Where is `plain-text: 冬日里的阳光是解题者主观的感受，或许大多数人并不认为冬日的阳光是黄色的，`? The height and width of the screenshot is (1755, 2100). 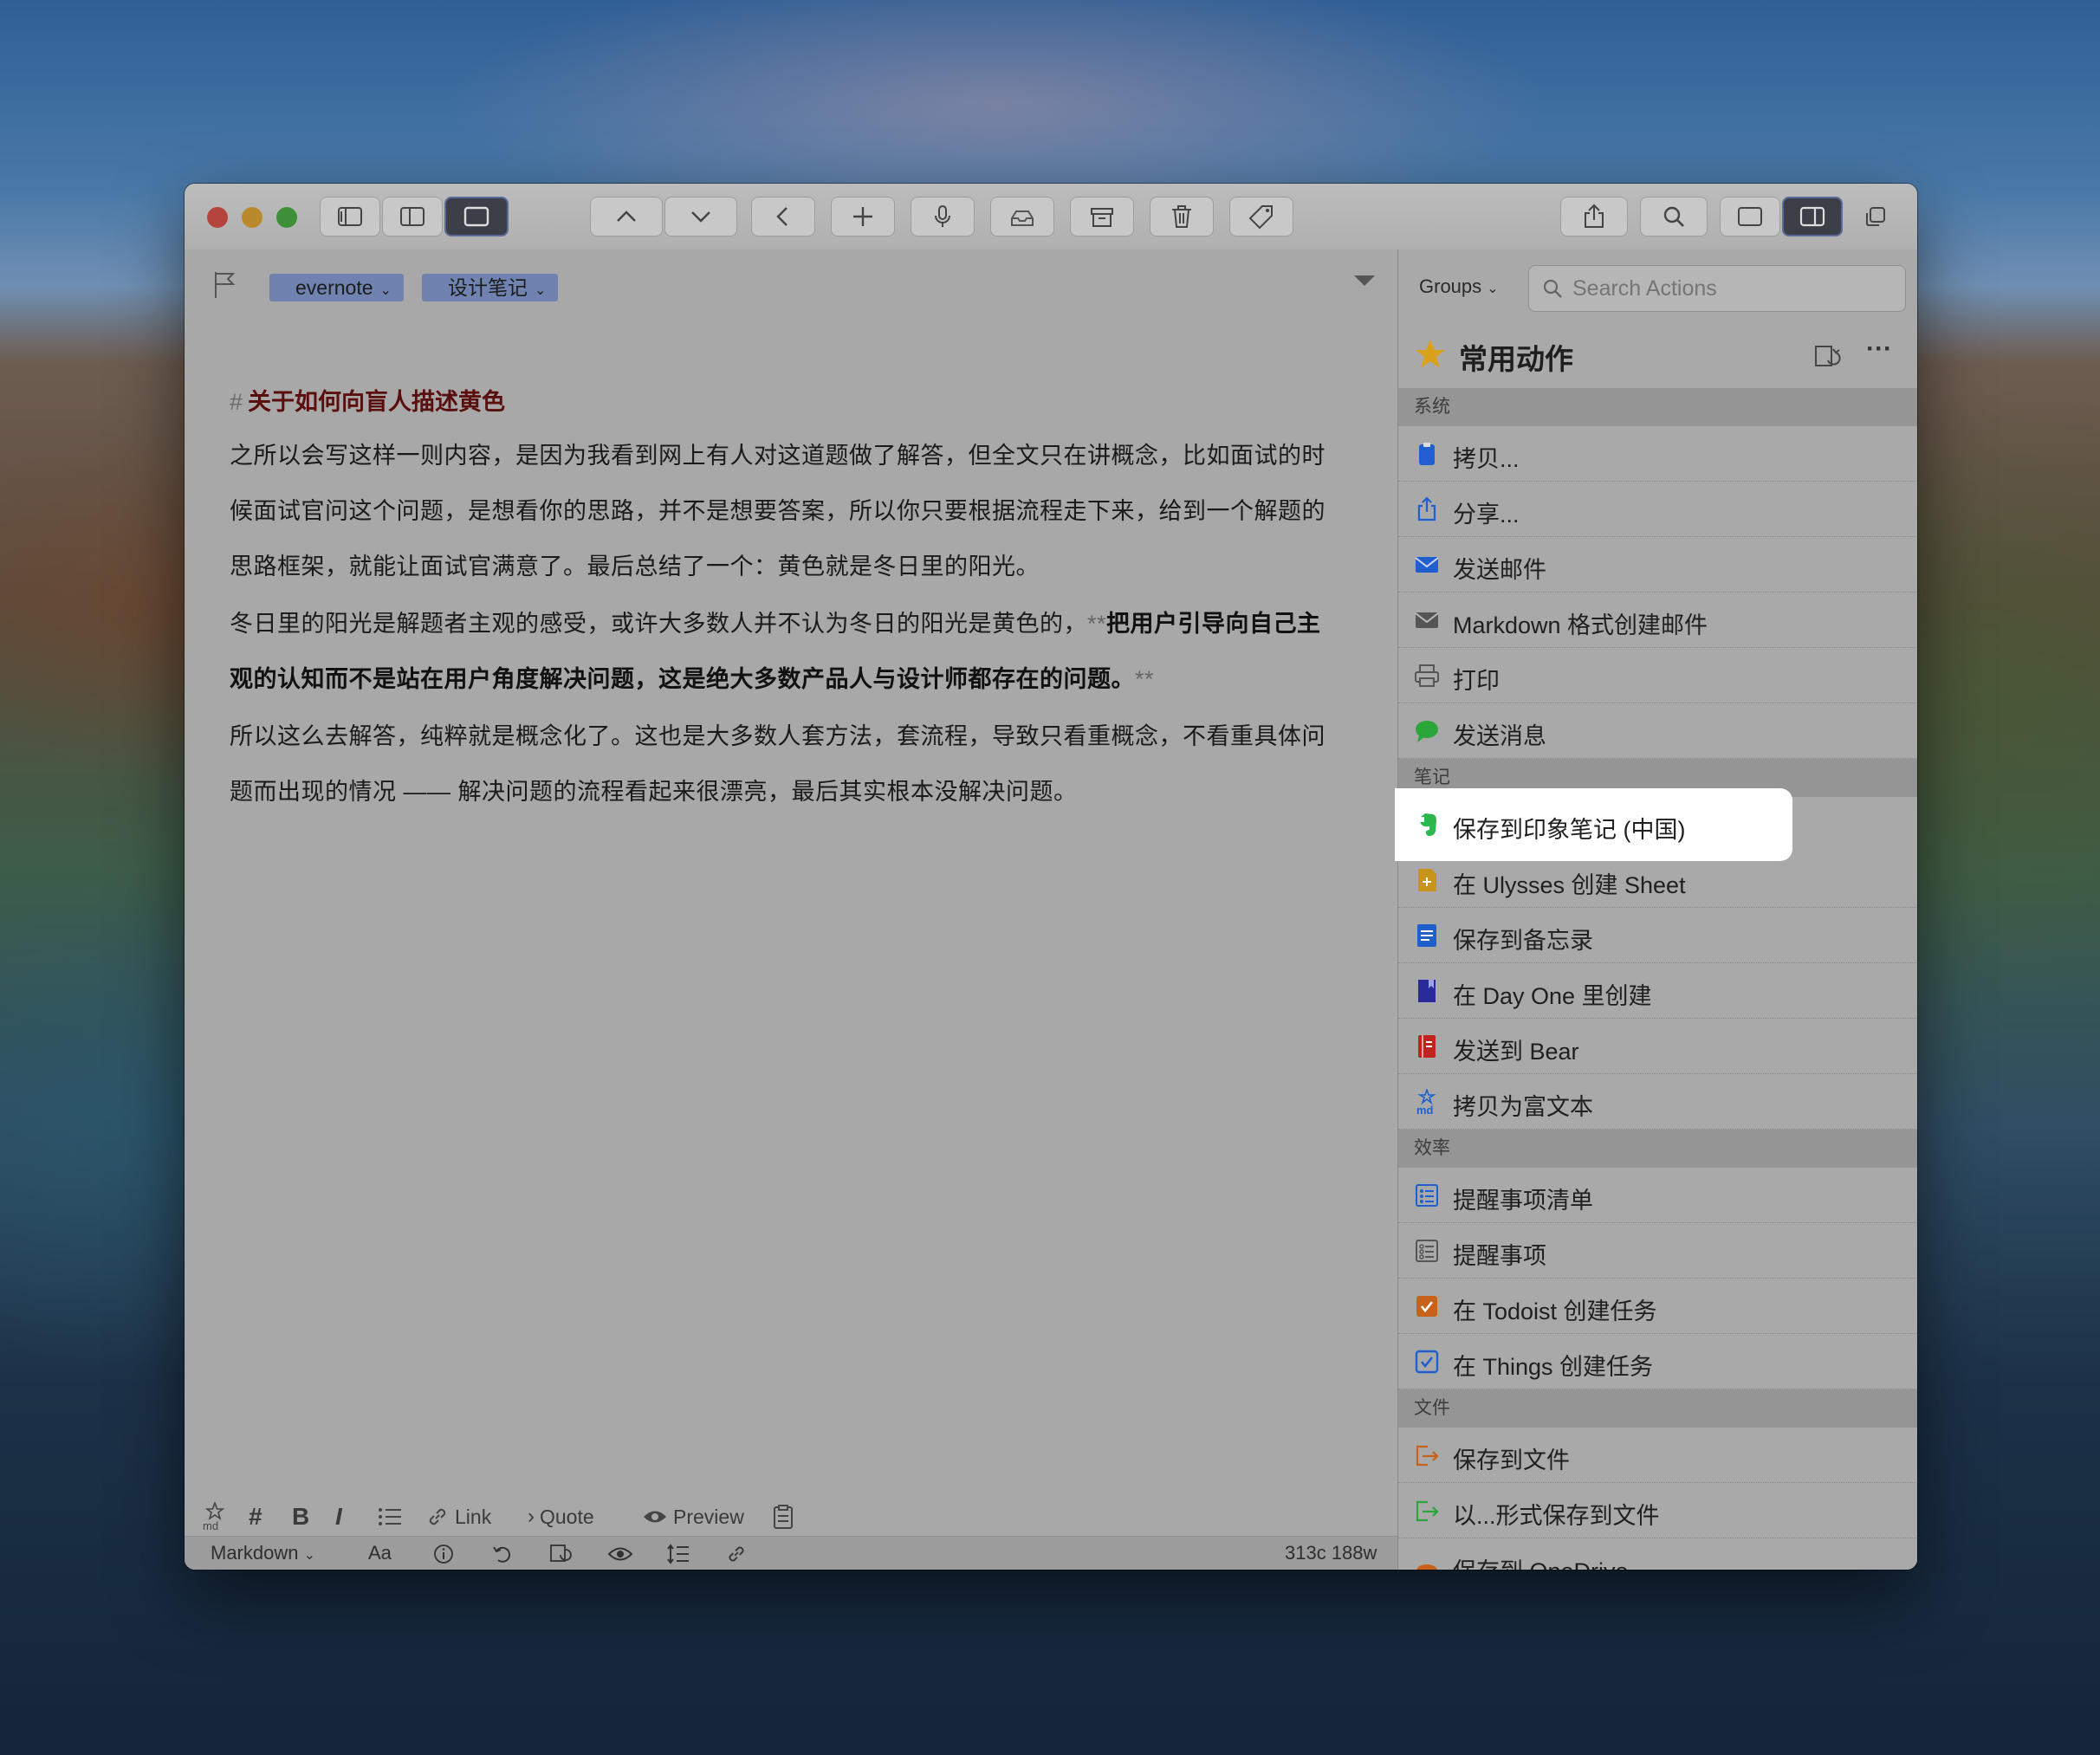
plain-text: 冬日里的阳光是解题者主观的感受，或许大多数人并不认为冬日的阳光是黄色的， is located at coordinates (658, 624).